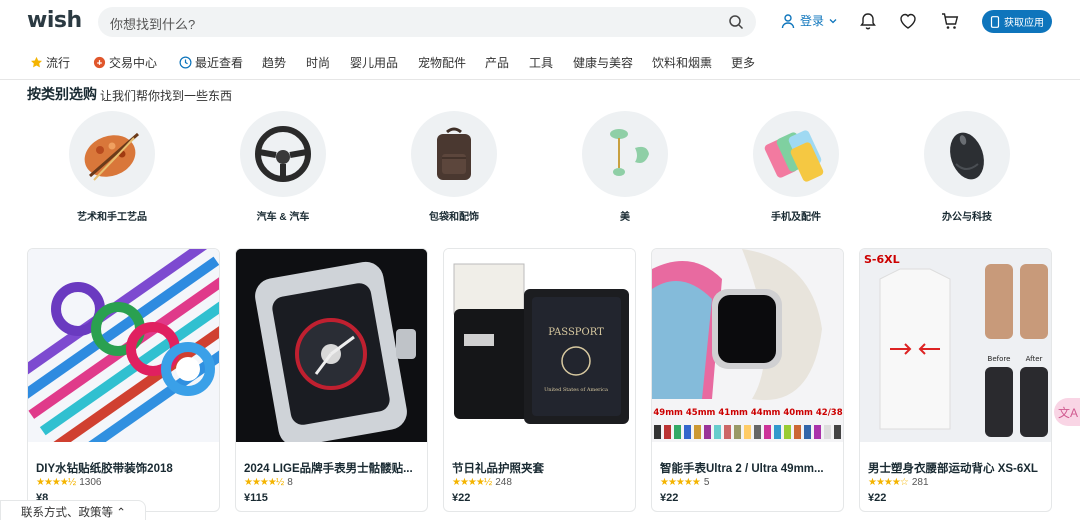  I want to click on product-rating: ★★★★☆ 281, so click(898, 482).